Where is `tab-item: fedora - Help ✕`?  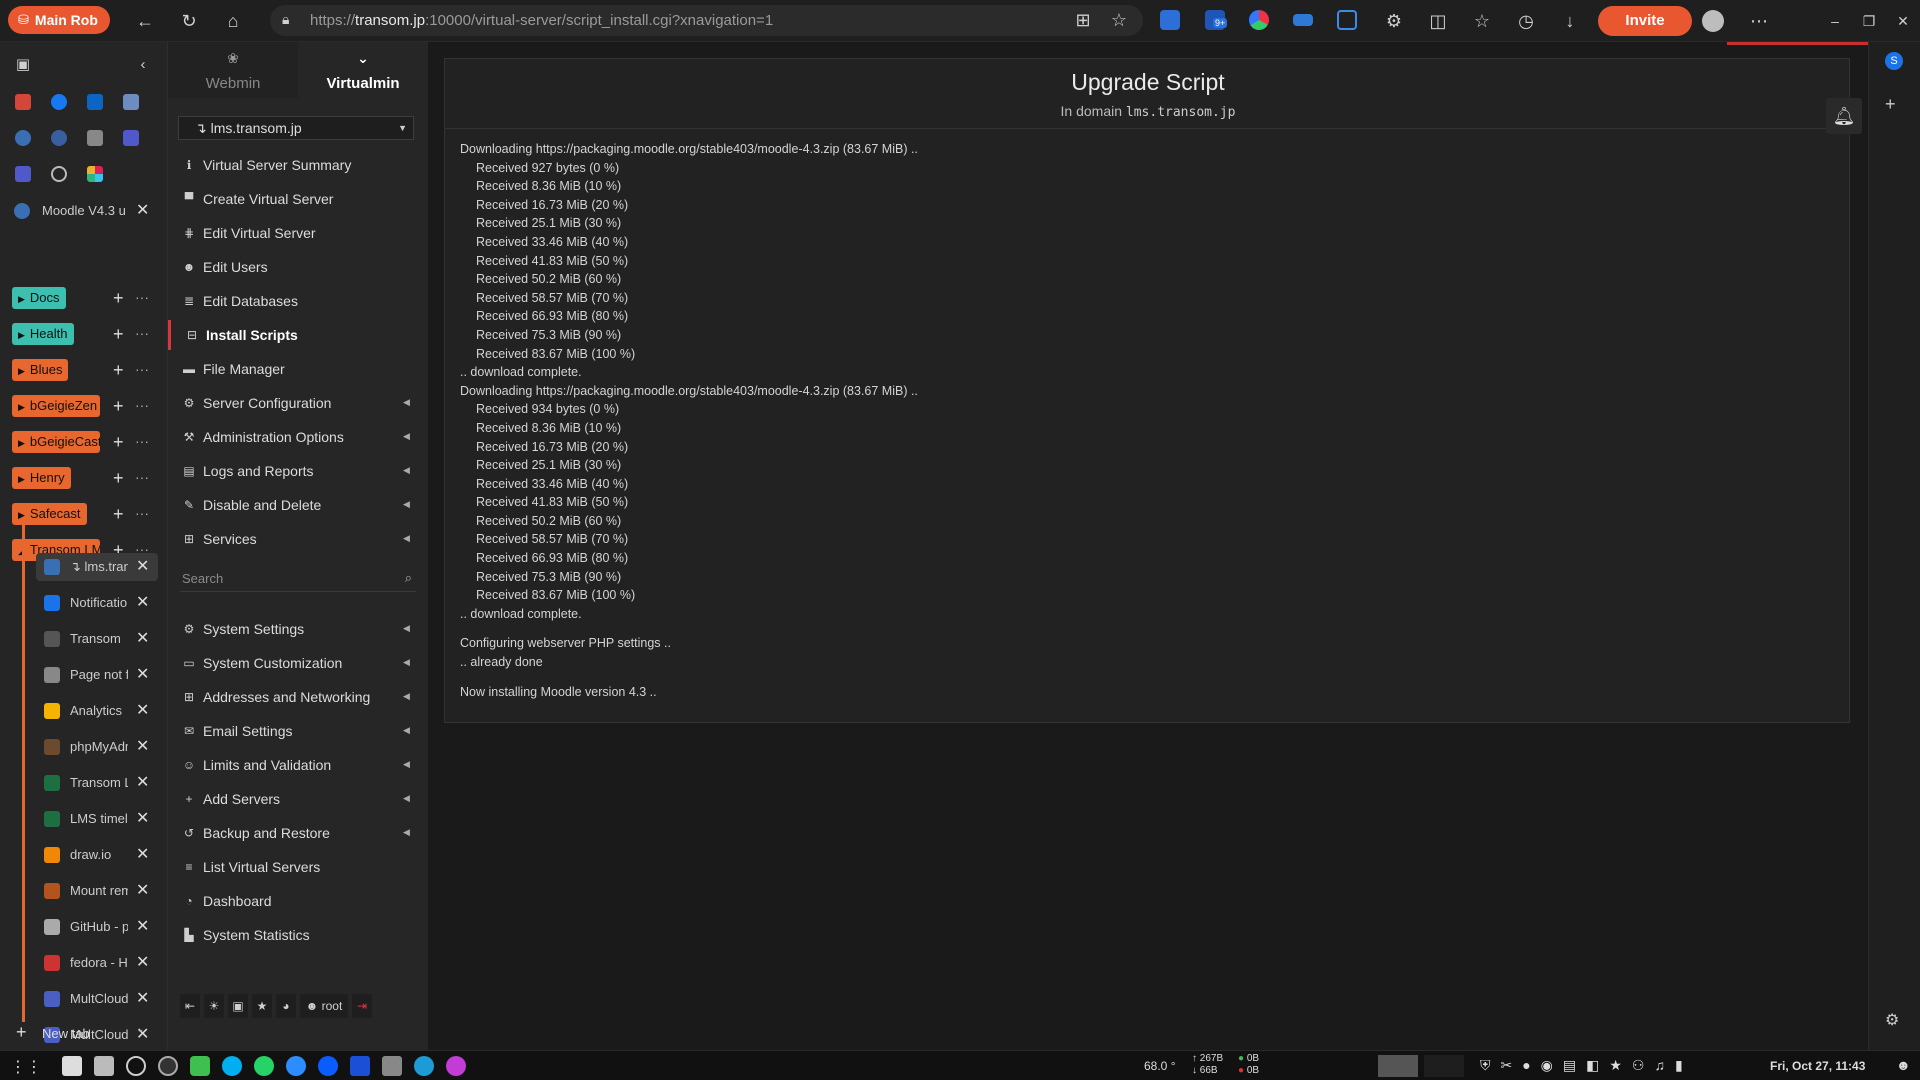
tab-item: fedora - Help ✕ is located at coordinates (97, 963).